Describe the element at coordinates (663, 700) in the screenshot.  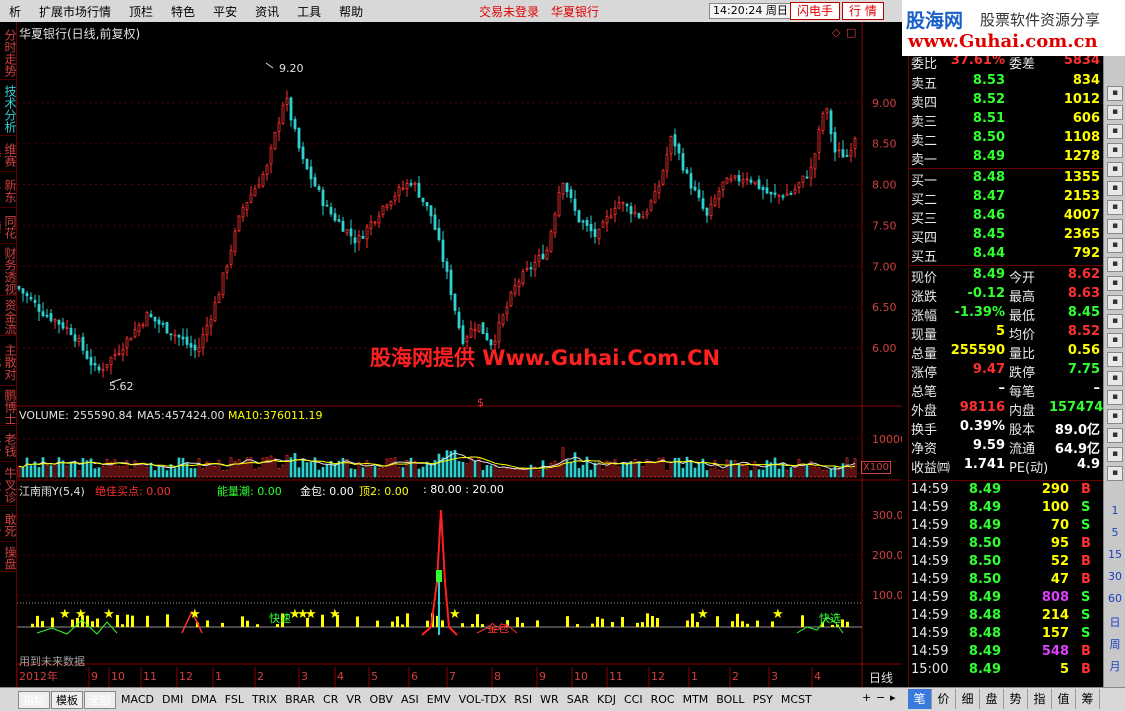
I see `indicator-tab-roc: ROC` at that location.